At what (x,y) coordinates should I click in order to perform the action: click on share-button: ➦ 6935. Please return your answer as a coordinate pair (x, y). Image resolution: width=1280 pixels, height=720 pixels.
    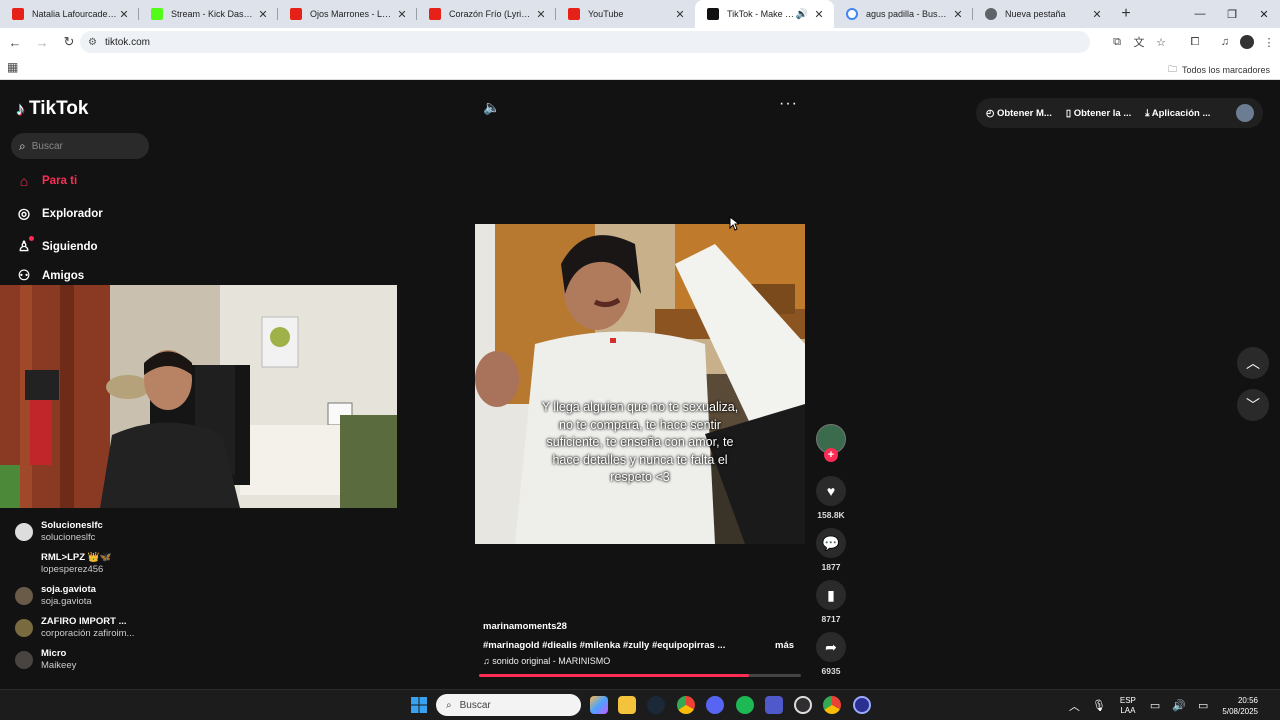
    Looking at the image, I should click on (831, 654).